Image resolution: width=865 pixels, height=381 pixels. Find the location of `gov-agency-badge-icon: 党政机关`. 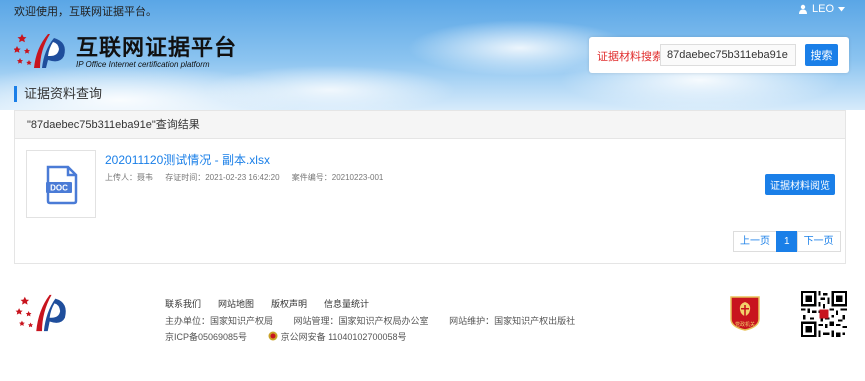

gov-agency-badge-icon: 党政机关 is located at coordinates (745, 313).